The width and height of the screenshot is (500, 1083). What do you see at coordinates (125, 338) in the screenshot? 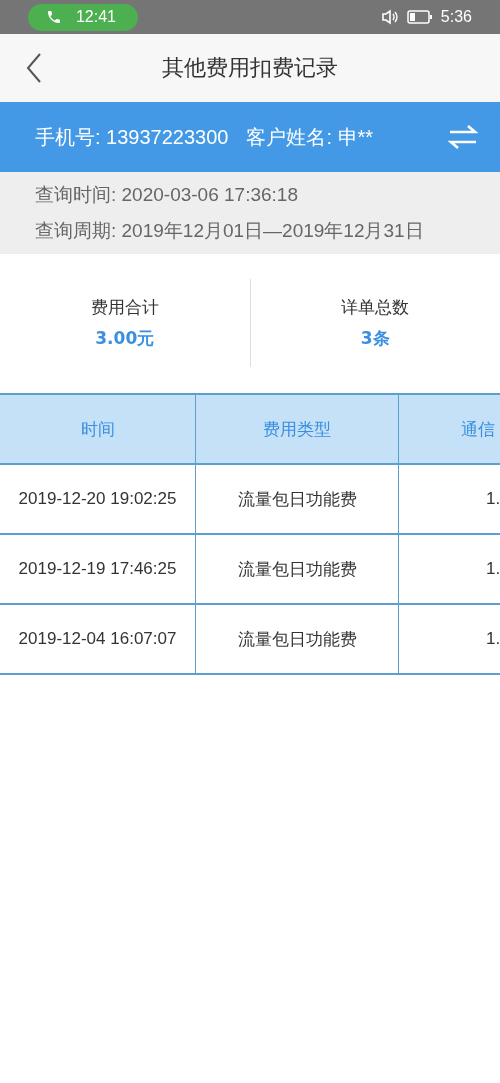
I see `summary-value: 3.00元` at bounding box center [125, 338].